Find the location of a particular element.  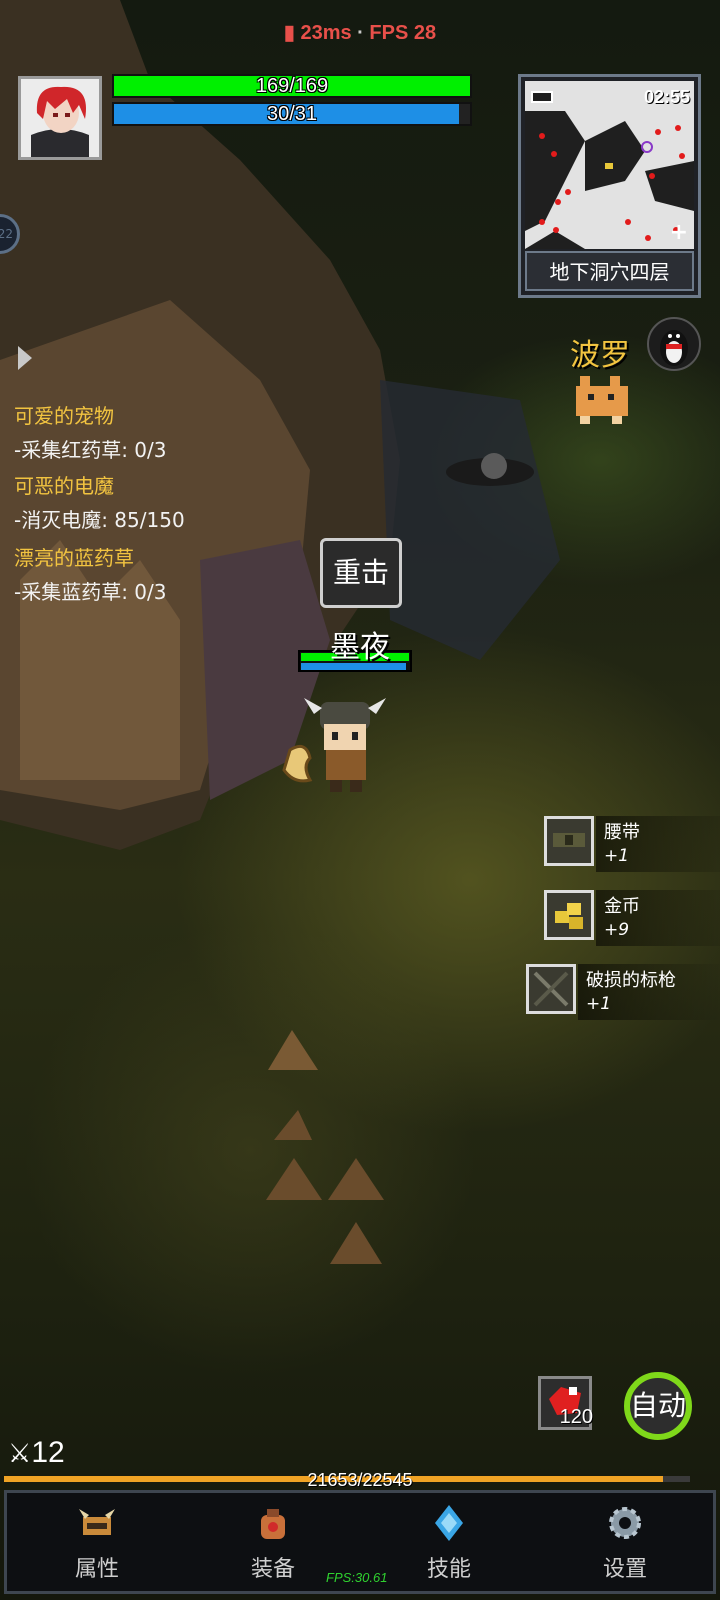

hp-bar: 169/169 is located at coordinates (292, 86).